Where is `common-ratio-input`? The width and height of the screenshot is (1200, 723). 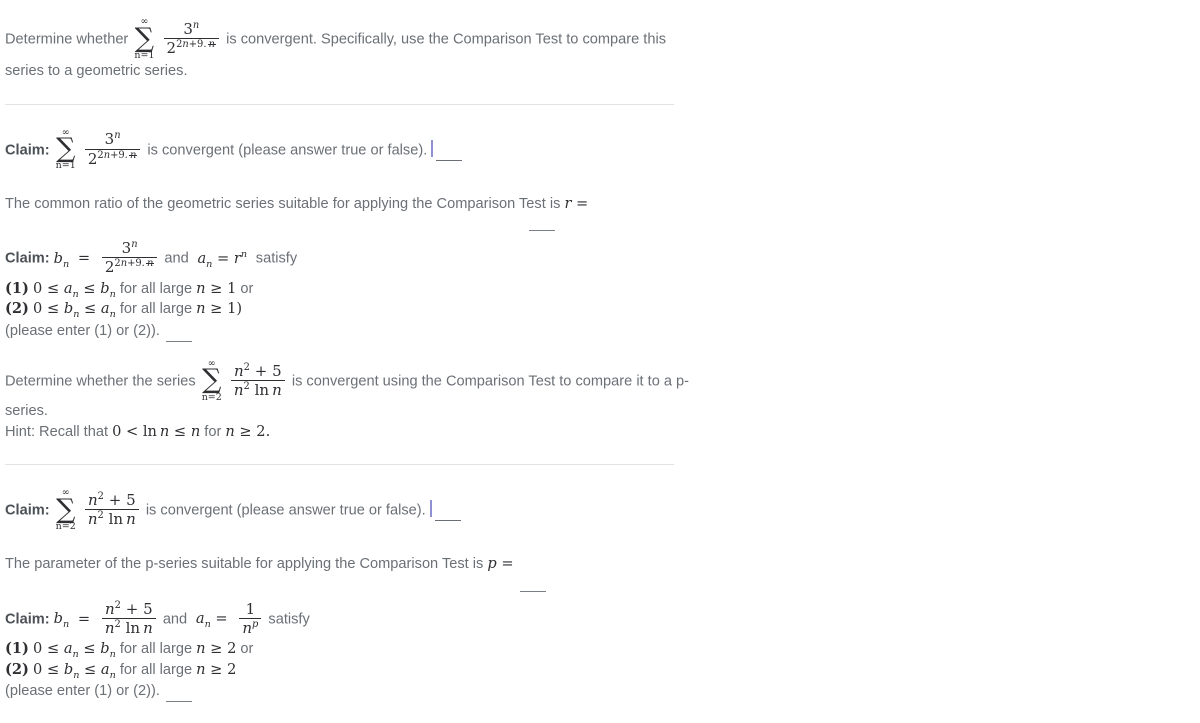 common-ratio-input is located at coordinates (542, 223).